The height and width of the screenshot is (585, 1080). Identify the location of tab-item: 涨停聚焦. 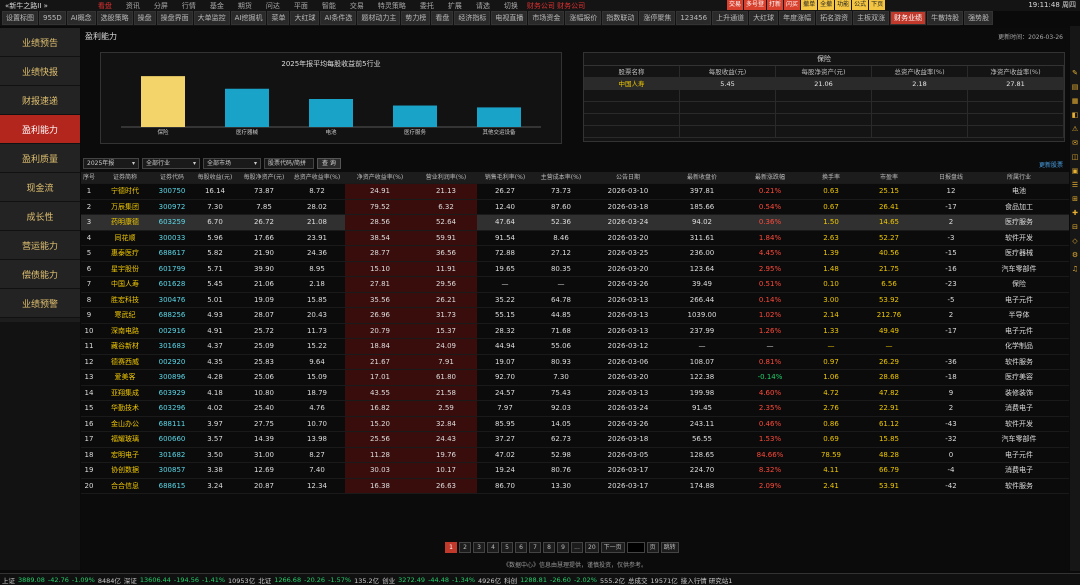
(657, 18).